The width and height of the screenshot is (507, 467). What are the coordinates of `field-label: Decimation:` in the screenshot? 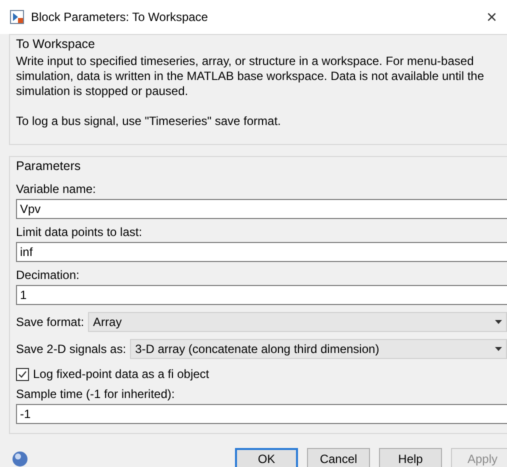 It's located at (48, 275).